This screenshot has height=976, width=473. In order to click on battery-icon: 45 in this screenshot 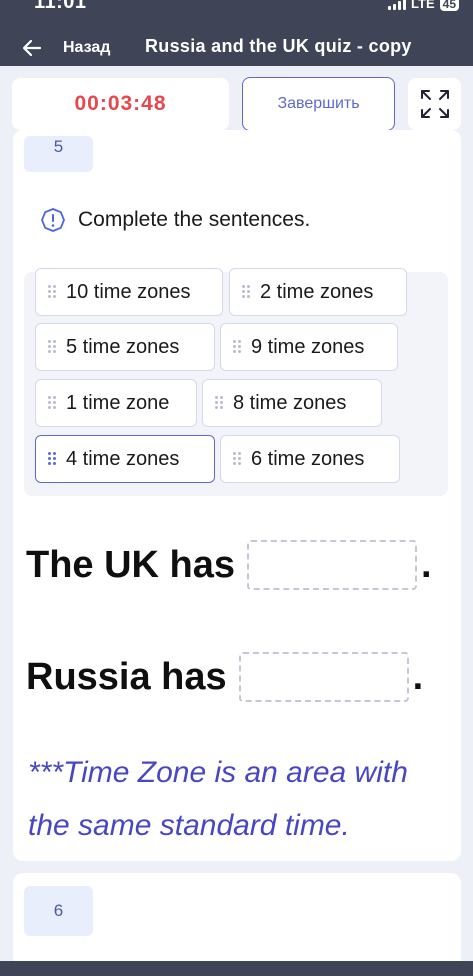, I will do `click(449, 5)`.